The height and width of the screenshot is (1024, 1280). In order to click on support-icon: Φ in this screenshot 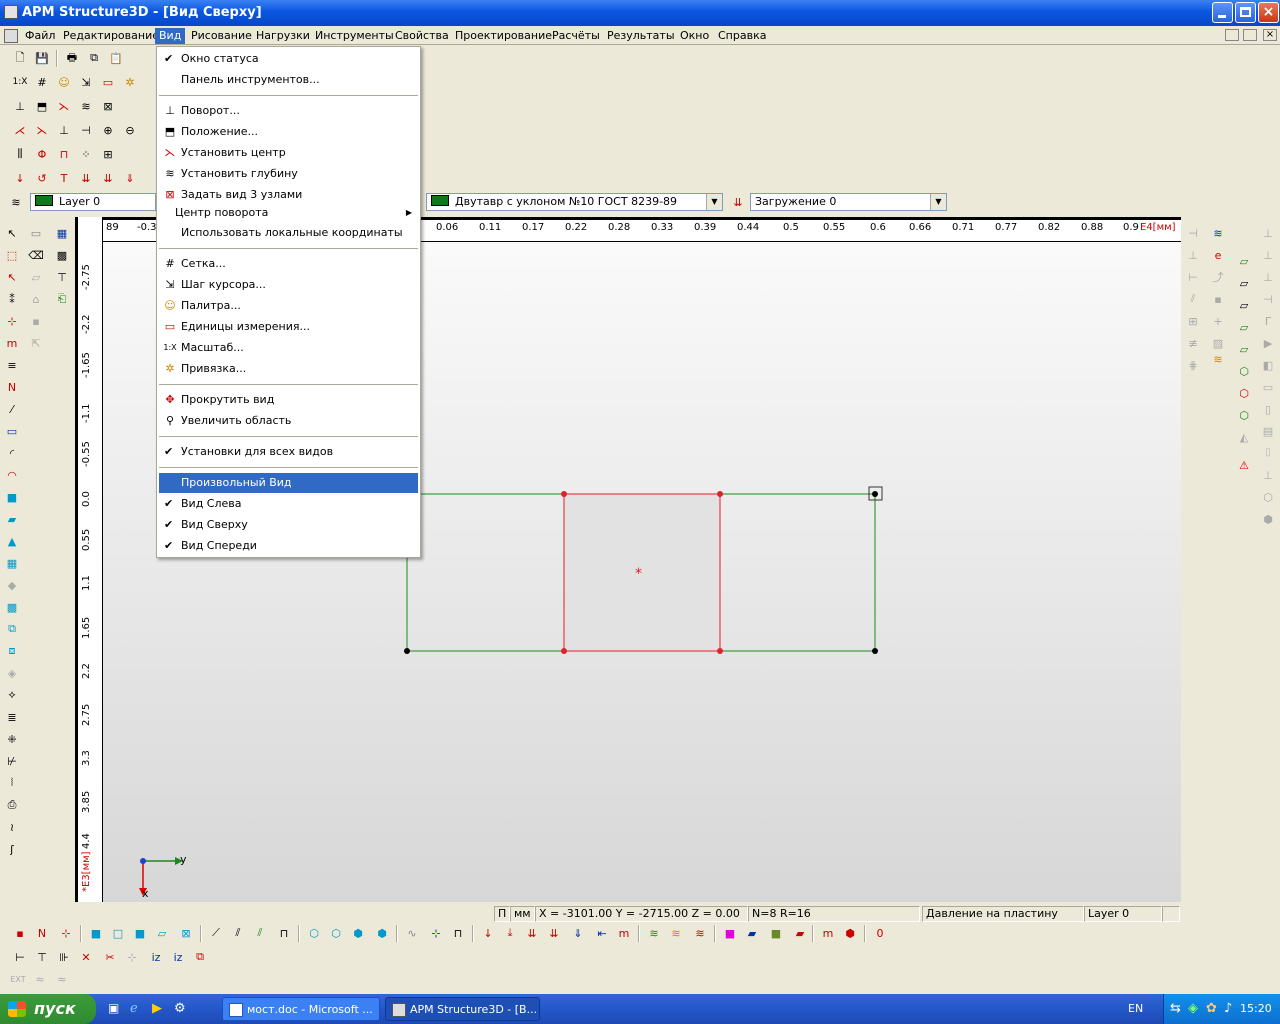, I will do `click(42, 154)`.